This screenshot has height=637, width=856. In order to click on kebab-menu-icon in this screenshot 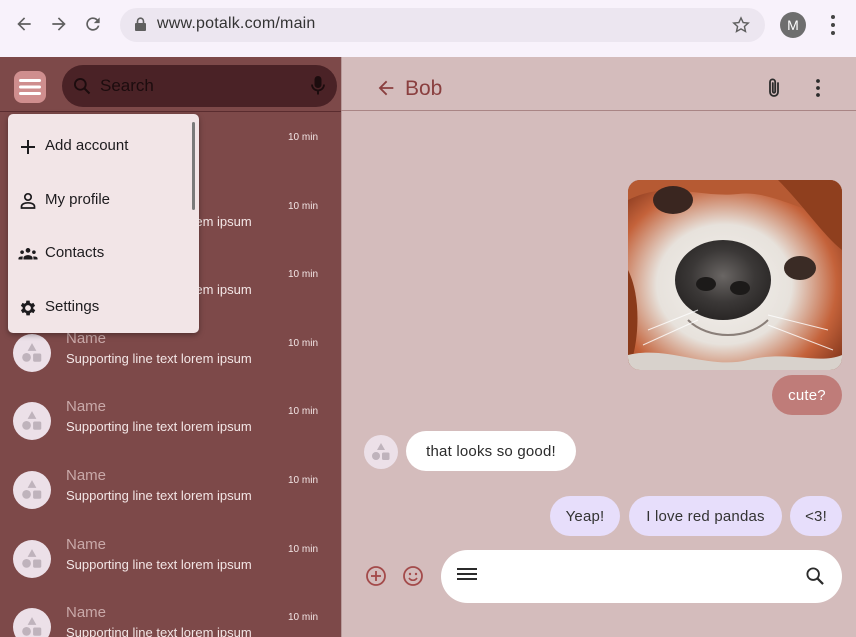, I will do `click(833, 27)`.